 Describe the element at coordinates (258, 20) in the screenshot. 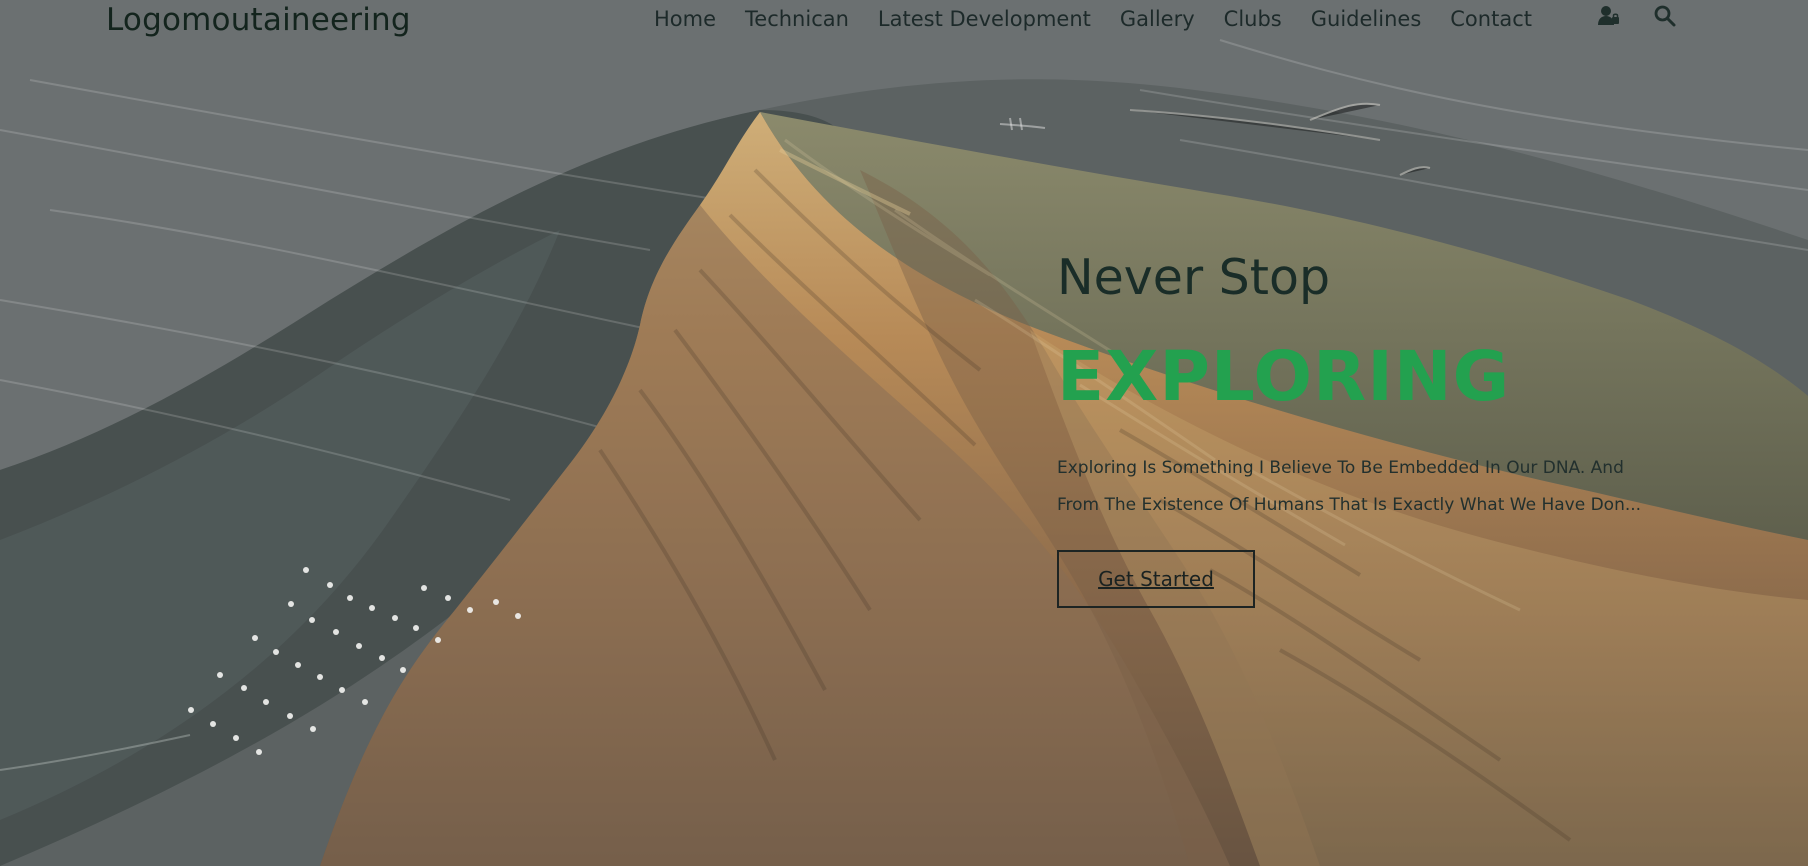

I see `site-logo: Logomoutaineering` at that location.